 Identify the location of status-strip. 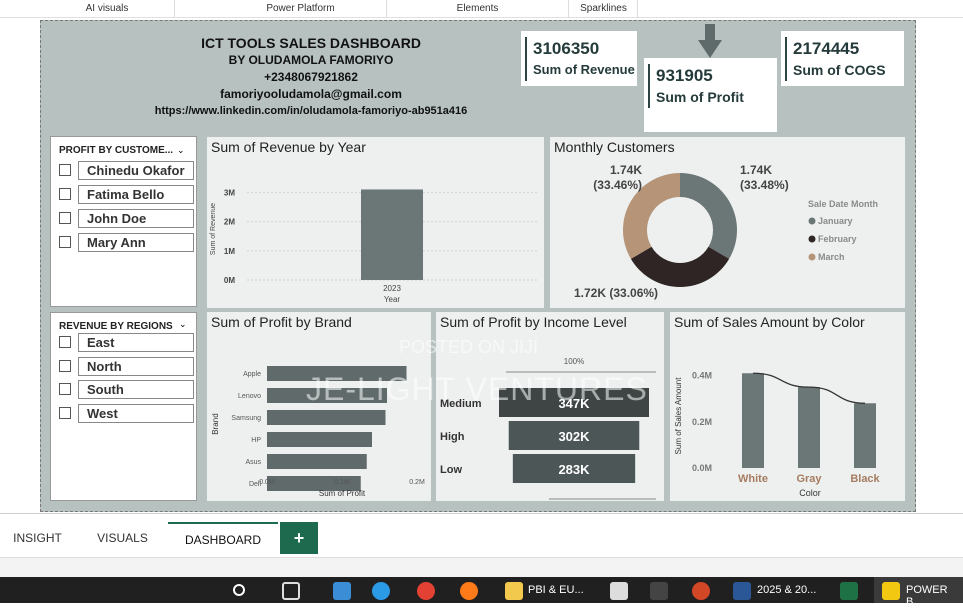
(481, 567).